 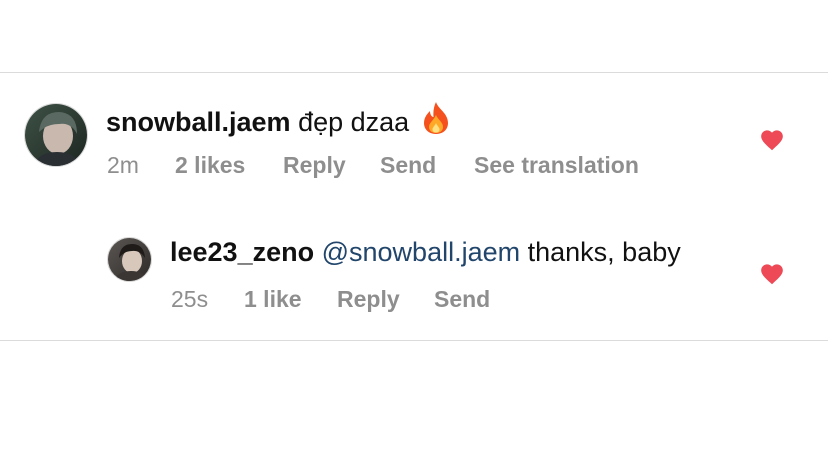 What do you see at coordinates (123, 165) in the screenshot?
I see `comment-time: 2m` at bounding box center [123, 165].